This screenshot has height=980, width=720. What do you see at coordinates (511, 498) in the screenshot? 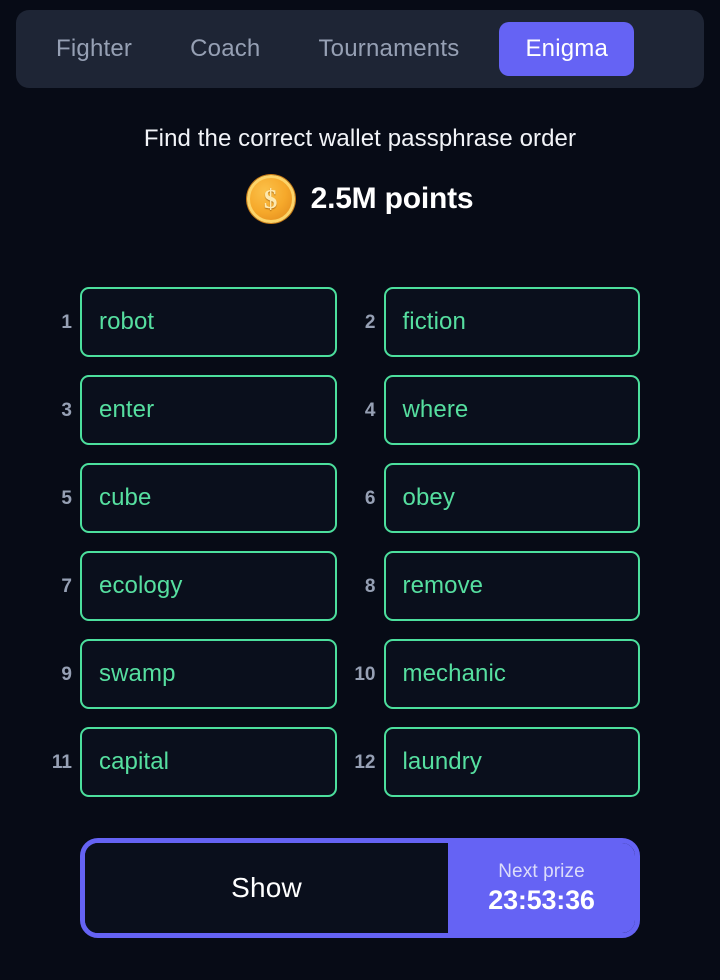
I see `word-box-6: obey` at bounding box center [511, 498].